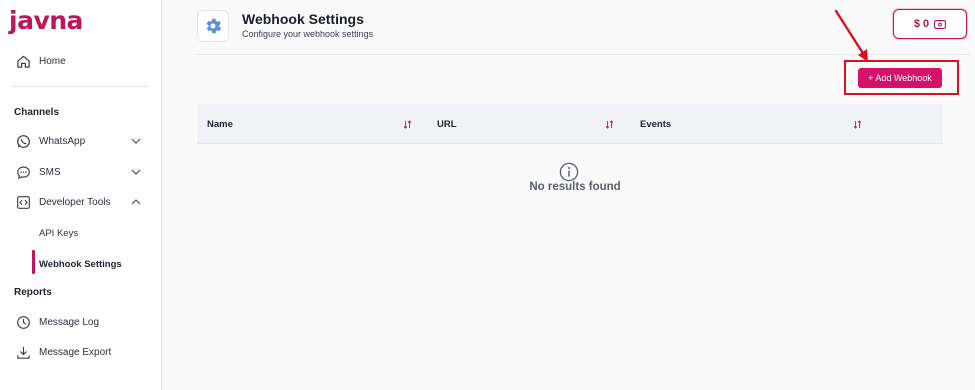 The width and height of the screenshot is (975, 390). Describe the element at coordinates (23, 202) in the screenshot. I see `code-icon` at that location.